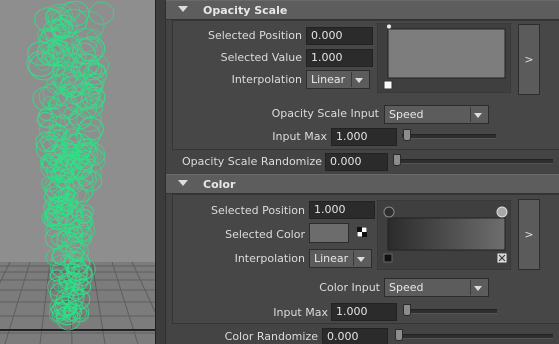 The width and height of the screenshot is (559, 344). Describe the element at coordinates (362, 10) in the screenshot. I see `opacity-scale-header: Opacity Scale` at that location.